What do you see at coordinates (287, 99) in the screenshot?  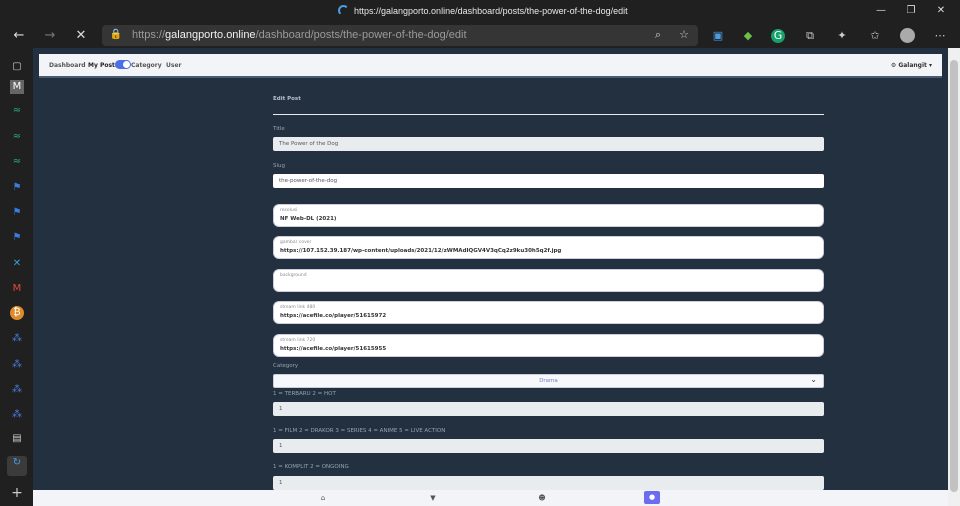 I see `form-heading: Edit Post` at bounding box center [287, 99].